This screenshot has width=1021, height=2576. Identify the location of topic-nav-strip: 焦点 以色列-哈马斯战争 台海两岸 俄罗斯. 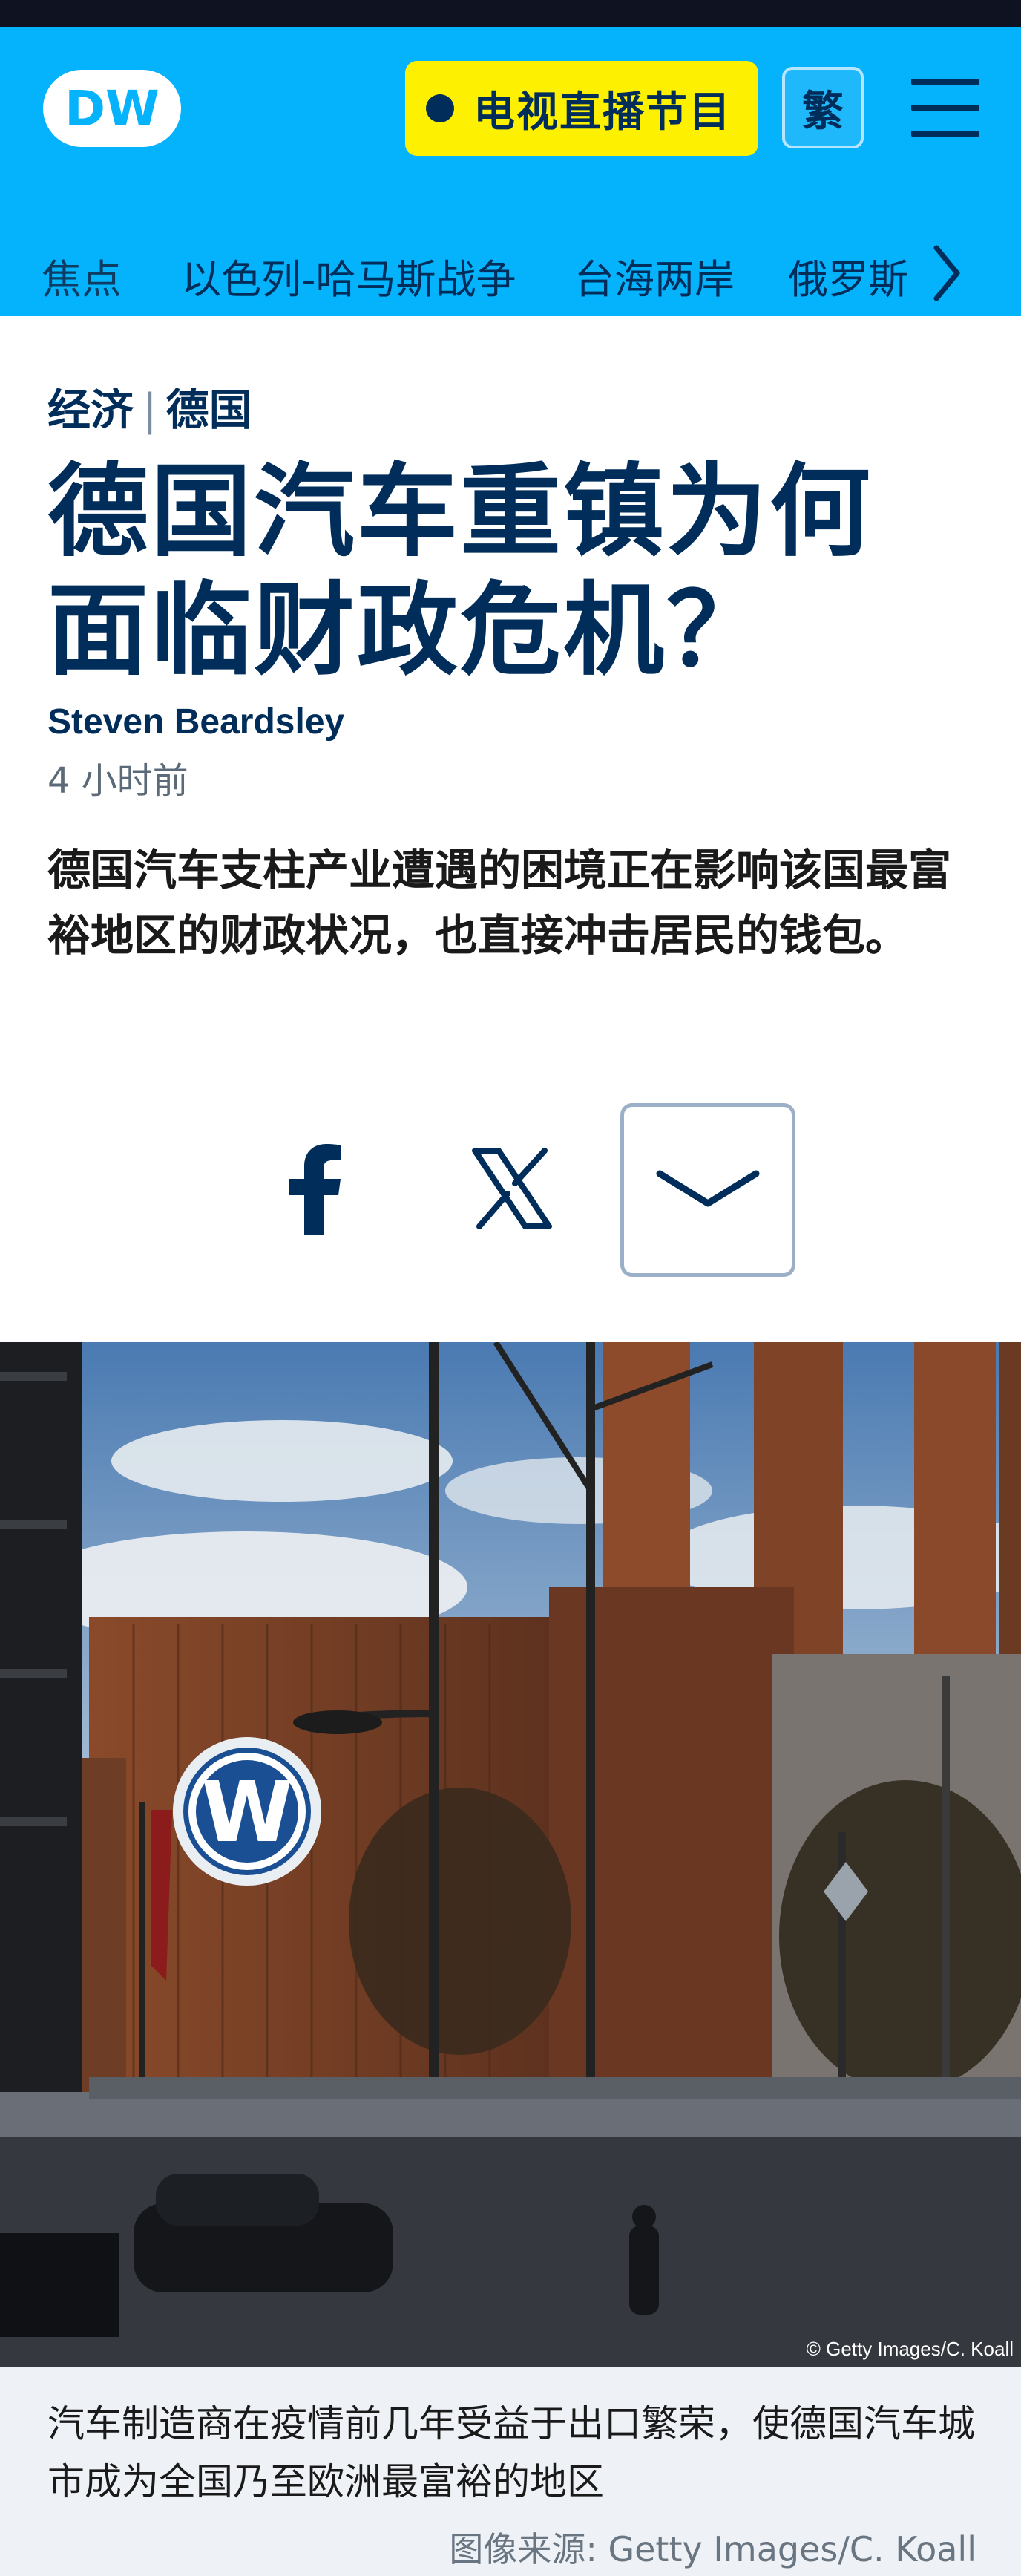
(456, 273).